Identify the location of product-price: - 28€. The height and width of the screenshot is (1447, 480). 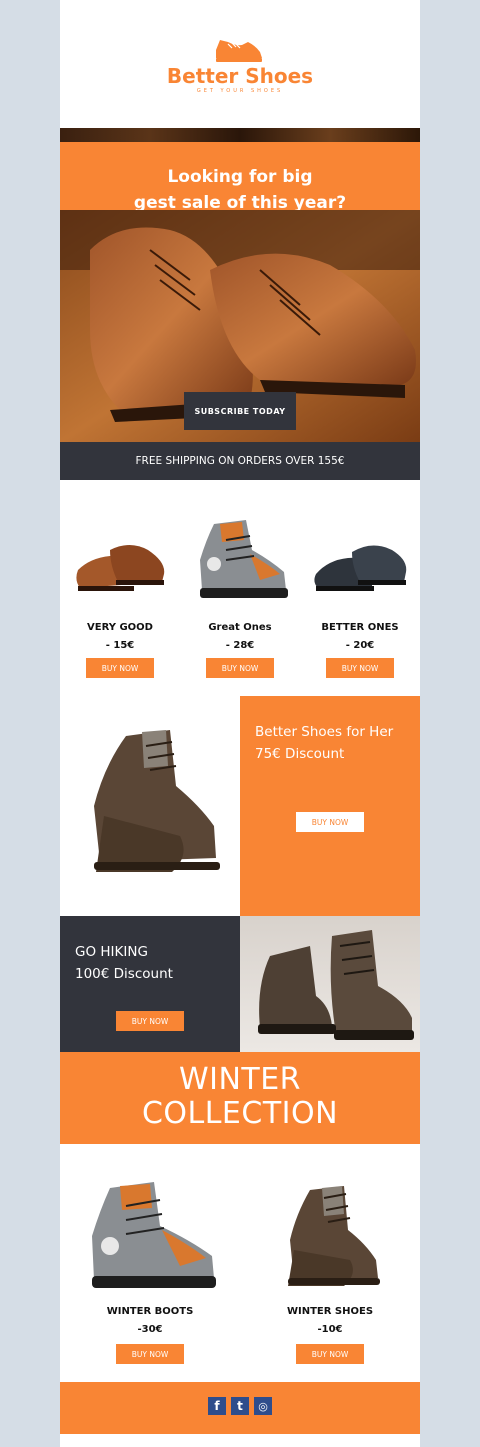
(240, 645).